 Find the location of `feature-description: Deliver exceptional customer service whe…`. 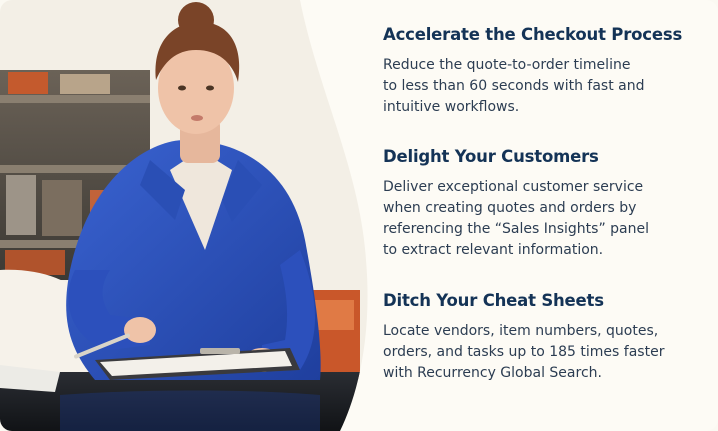

feature-description: Deliver exceptional customer service whe… is located at coordinates (516, 218).